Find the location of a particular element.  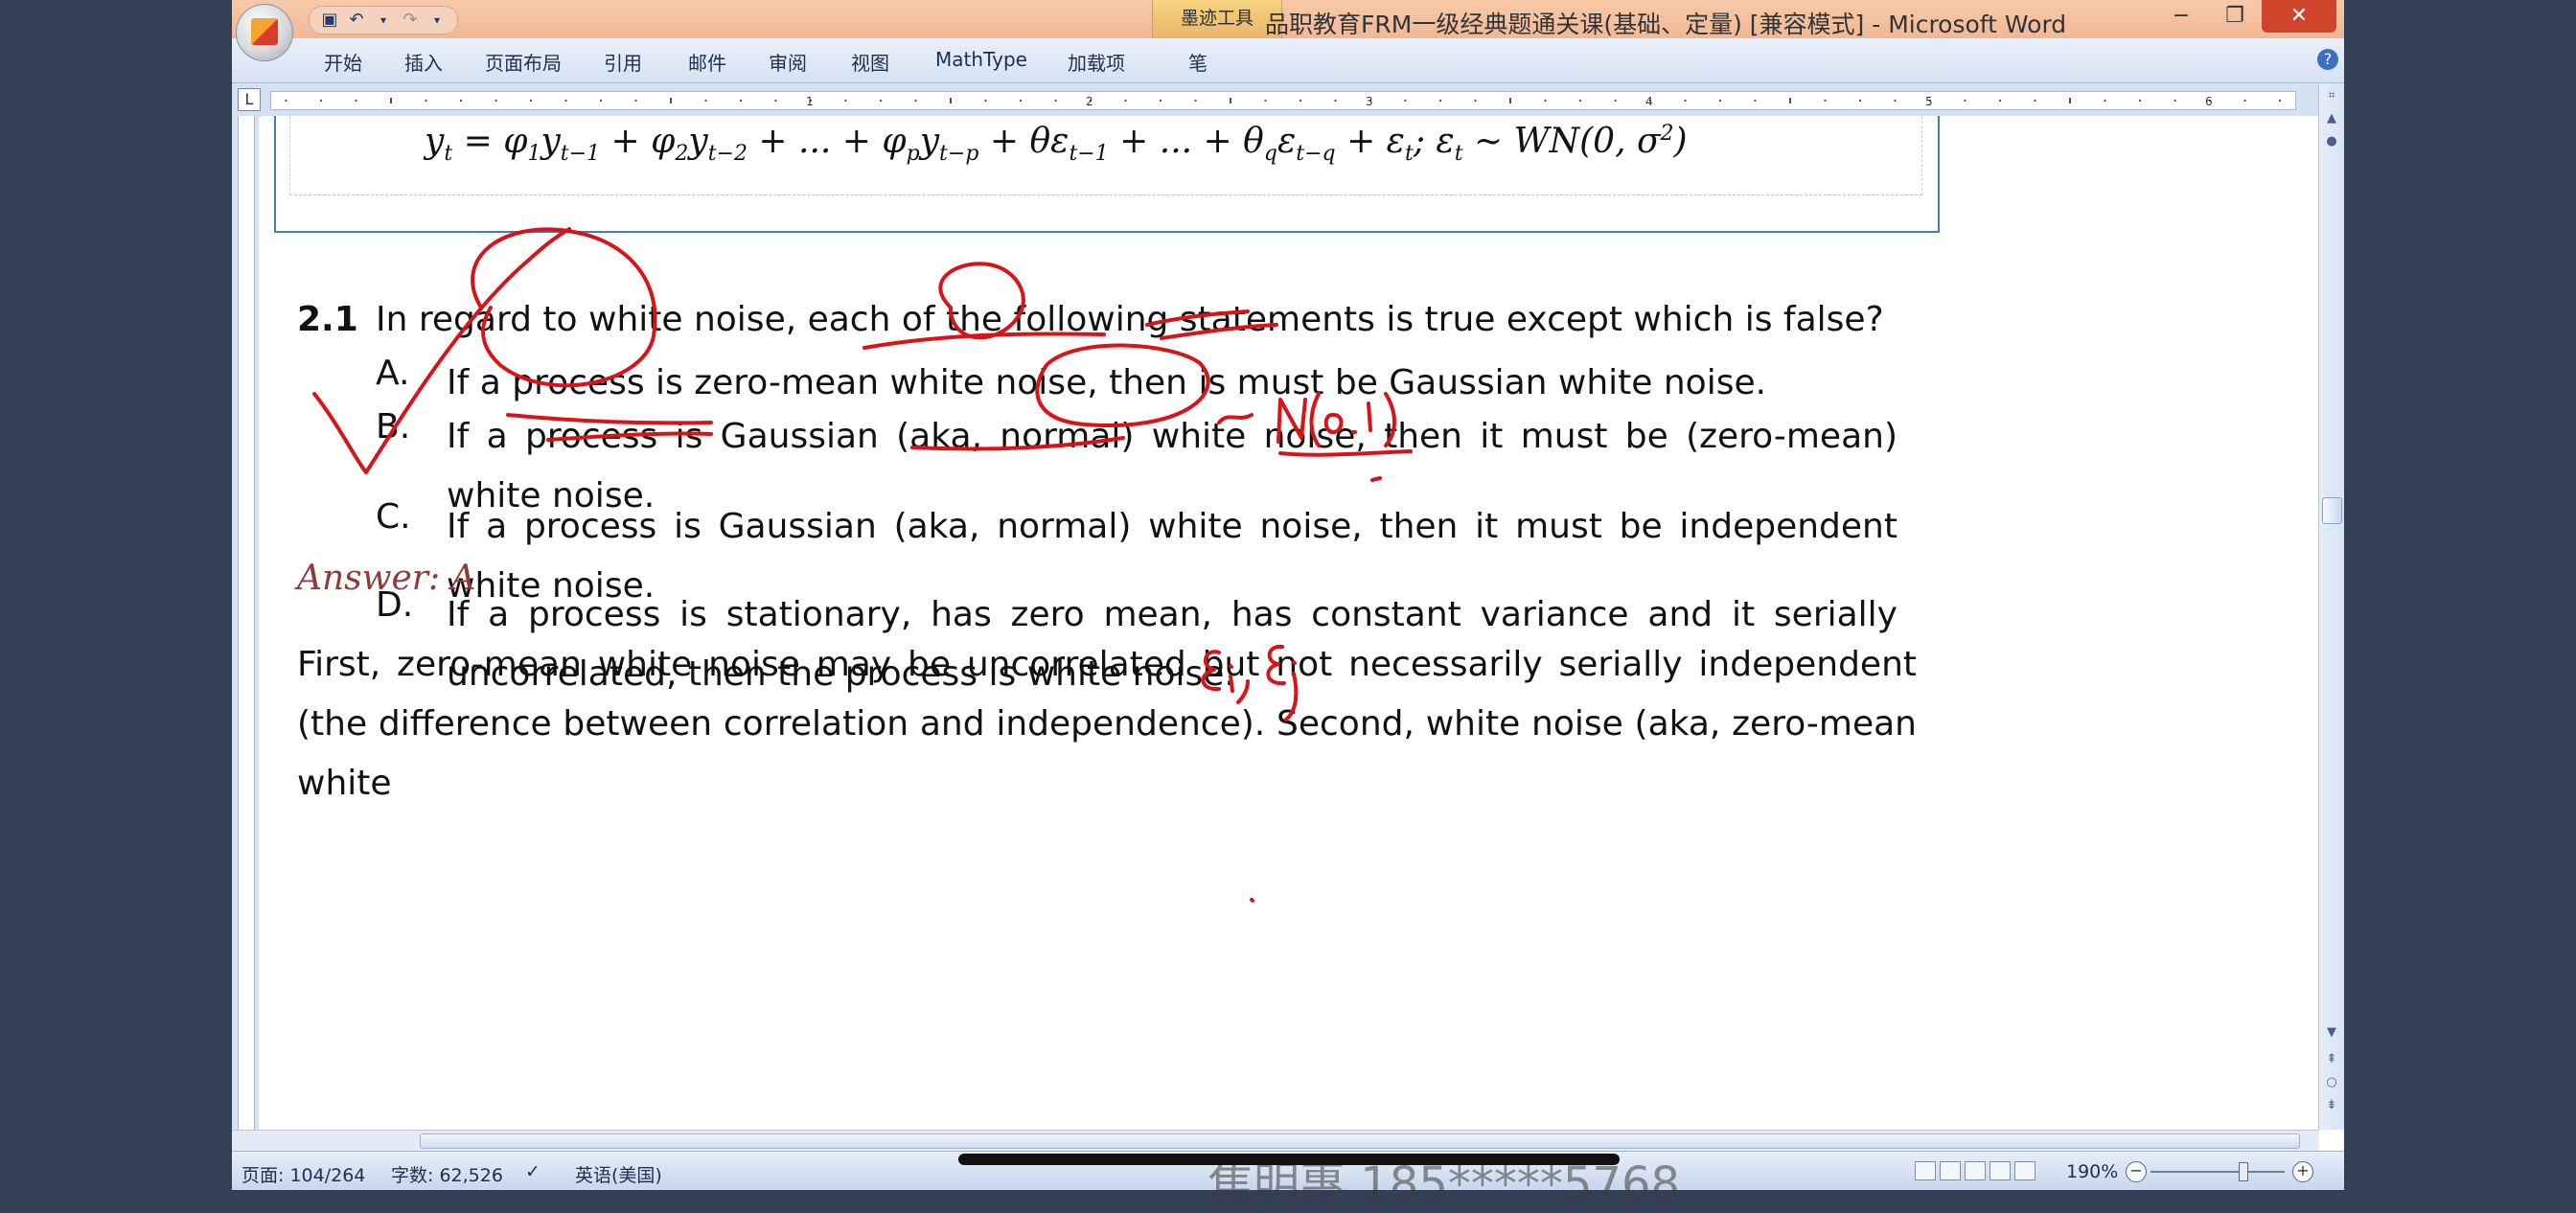

window-controls: − ❐ ✕ is located at coordinates (2245, 17).